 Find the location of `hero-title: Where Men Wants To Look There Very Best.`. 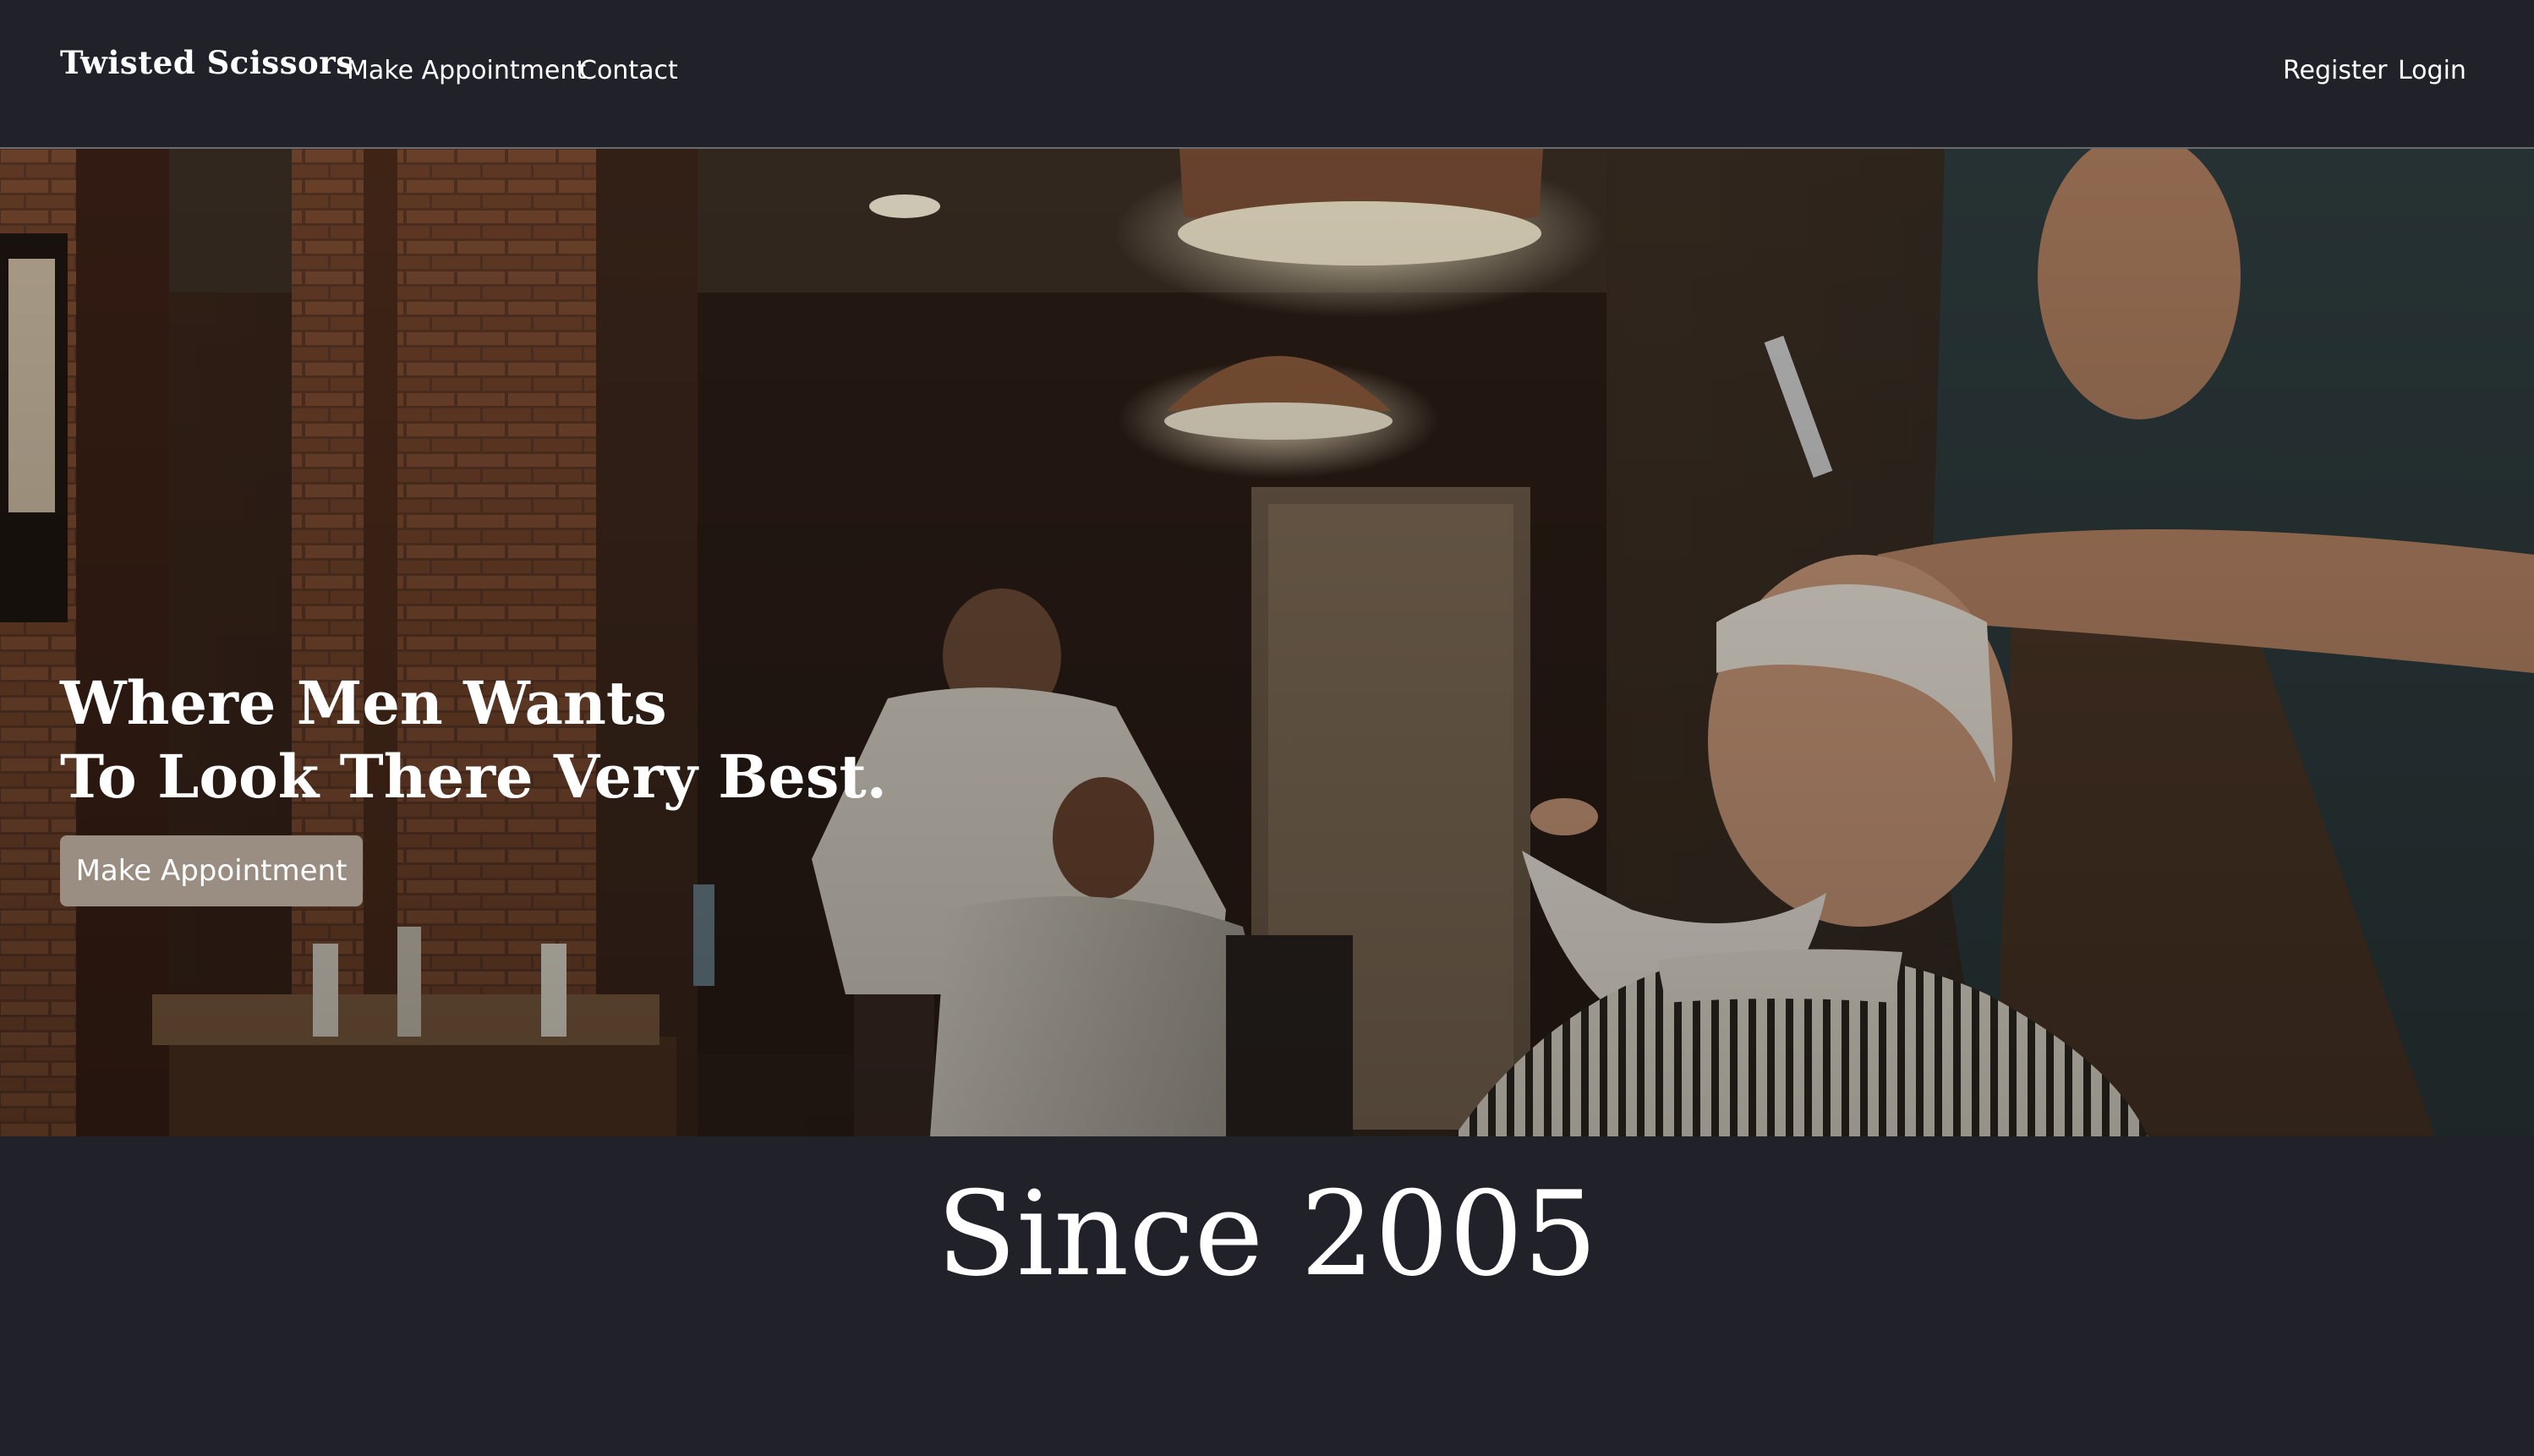

hero-title: Where Men Wants To Look There Very Best. is located at coordinates (473, 739).